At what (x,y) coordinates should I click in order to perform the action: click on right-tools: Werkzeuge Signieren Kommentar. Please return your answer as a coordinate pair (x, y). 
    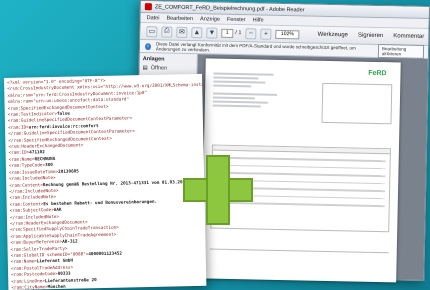
    Looking at the image, I should click on (373, 36).